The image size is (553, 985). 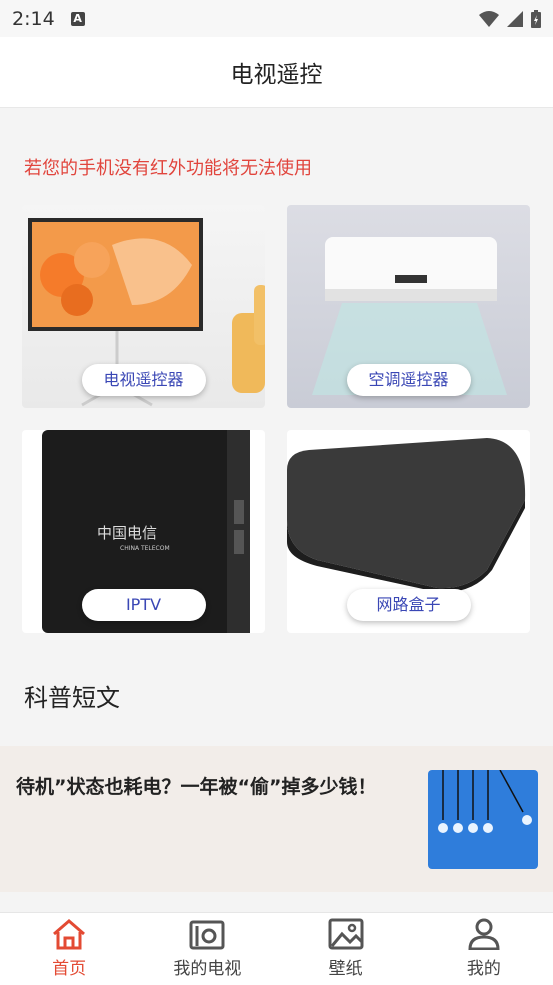 What do you see at coordinates (77, 18) in the screenshot?
I see `notification-a-icon: A` at bounding box center [77, 18].